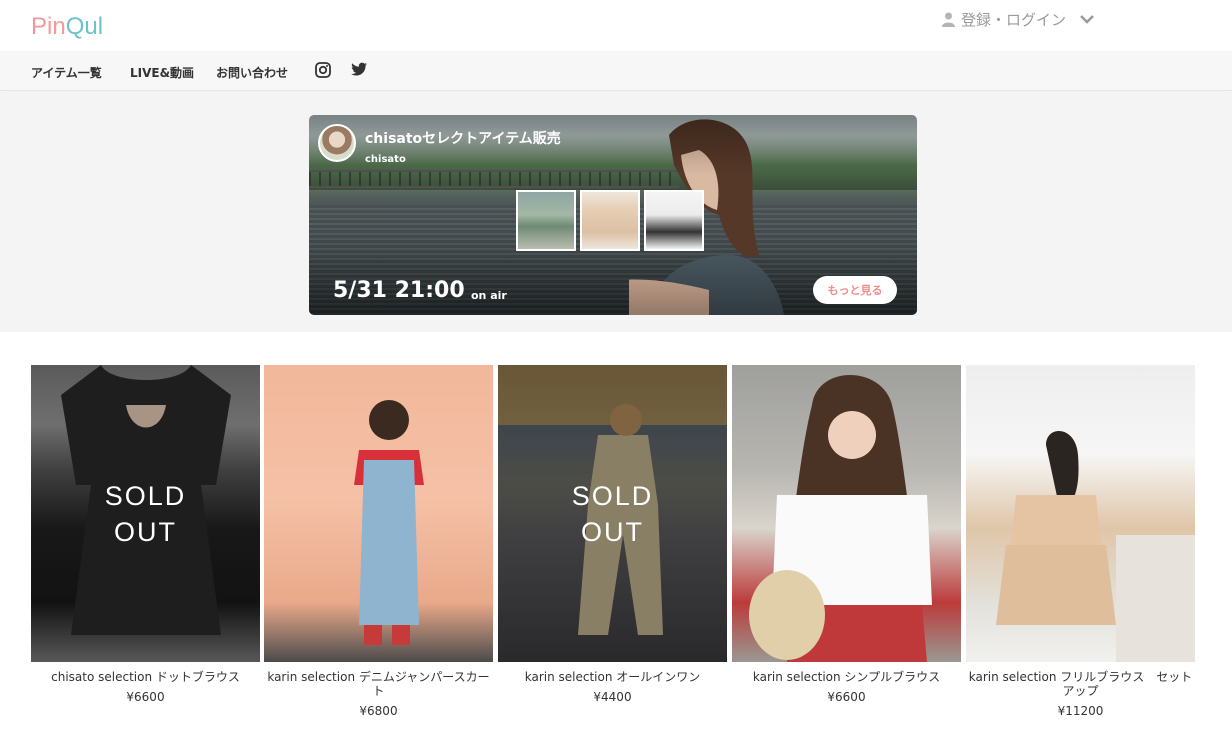 The height and width of the screenshot is (736, 1232). I want to click on product-card: SOLD OUT karin selection オールインワン ¥4400, so click(612, 534).